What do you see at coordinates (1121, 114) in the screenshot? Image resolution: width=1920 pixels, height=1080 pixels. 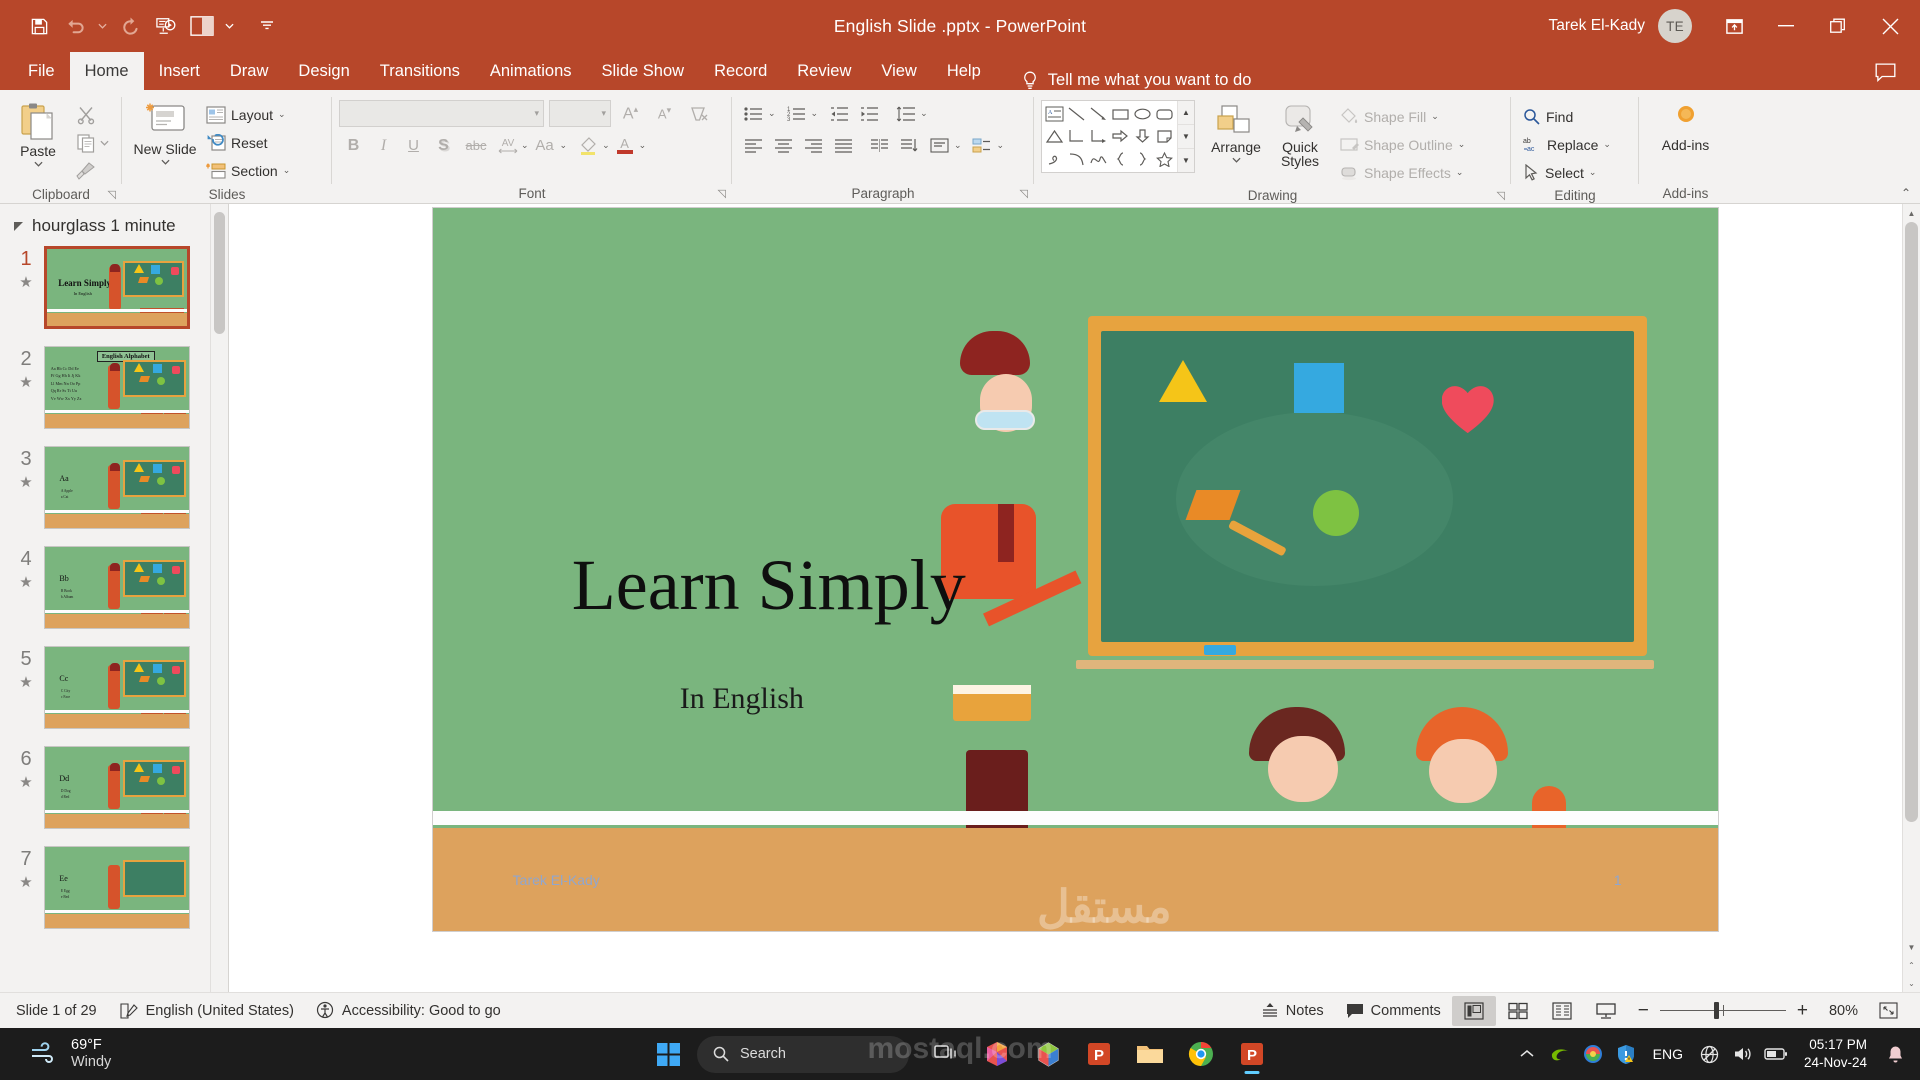 I see `shape-rectangle` at bounding box center [1121, 114].